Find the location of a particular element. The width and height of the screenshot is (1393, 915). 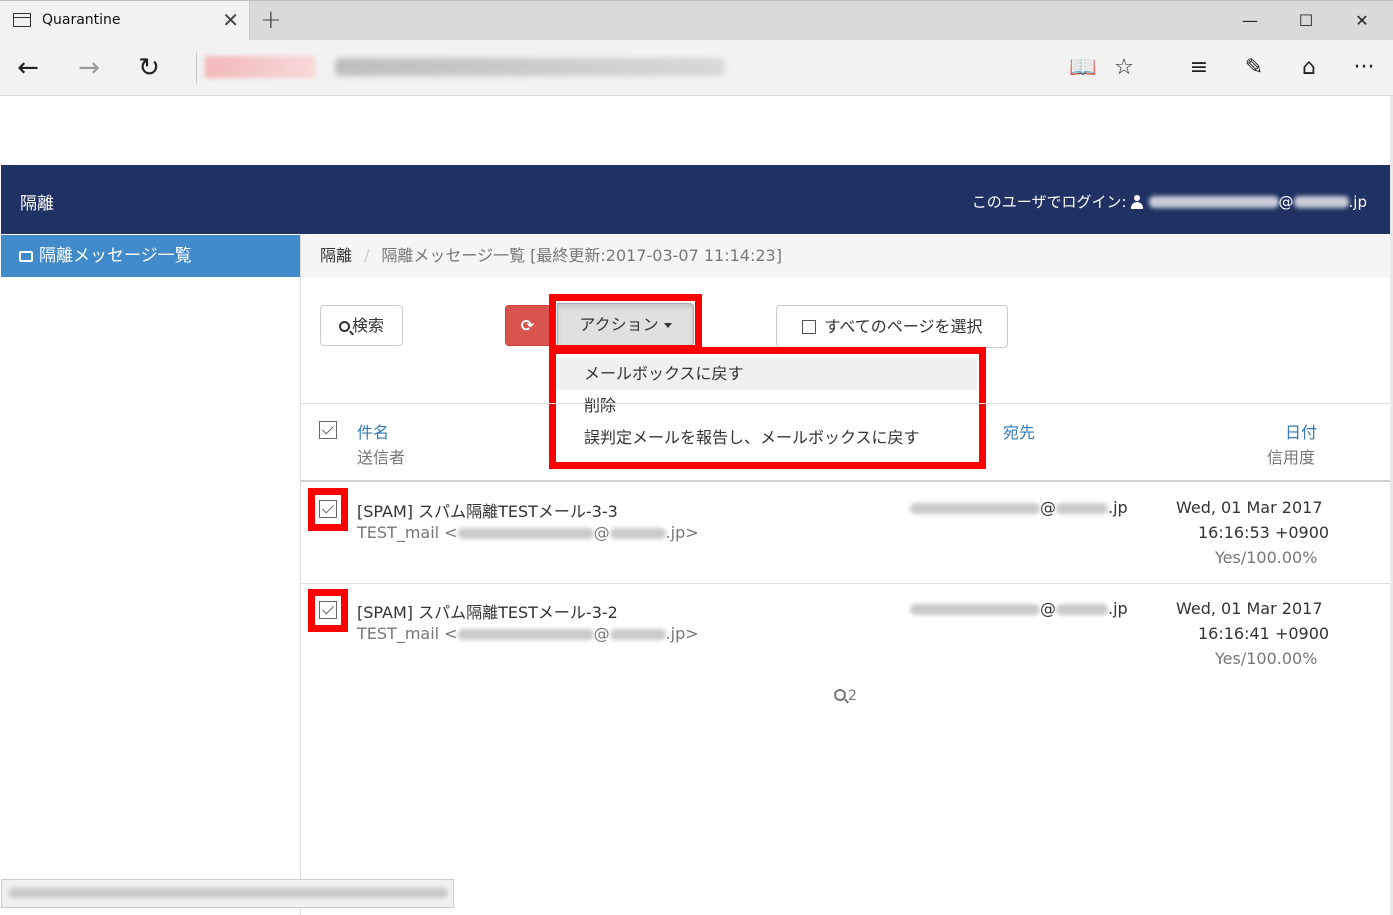

more-icon: ··· is located at coordinates (1364, 68).